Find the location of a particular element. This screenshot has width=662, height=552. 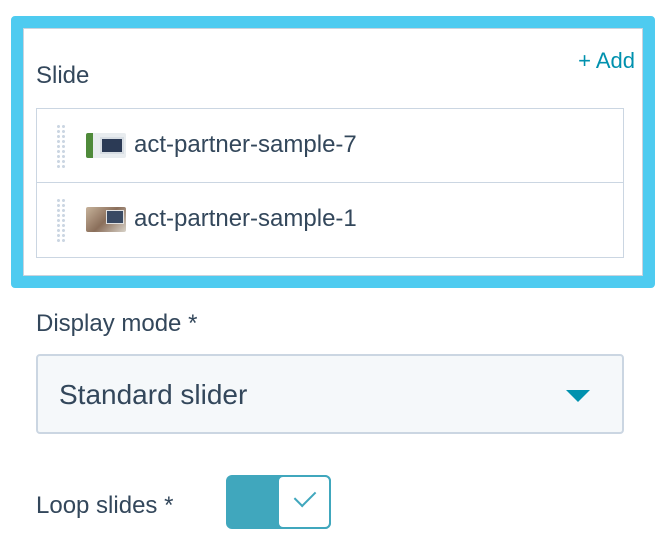

slide-item-label: act-partner-sample-7 is located at coordinates (245, 144).